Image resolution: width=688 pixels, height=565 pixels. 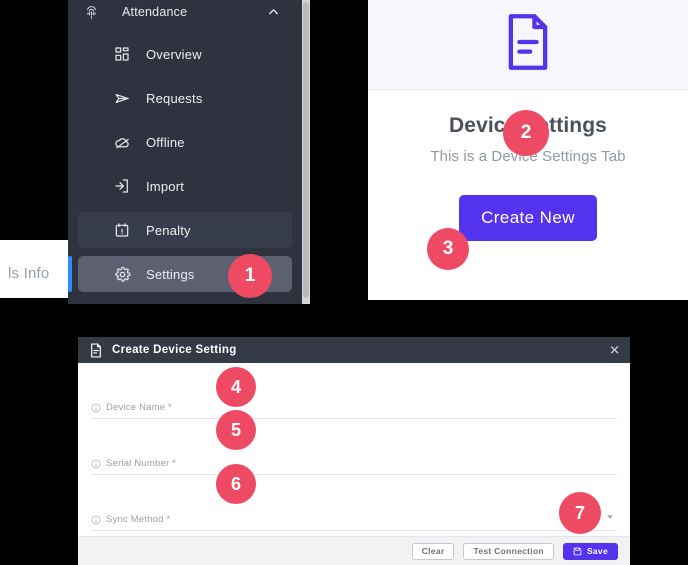 I want to click on save-button: Save, so click(x=590, y=551).